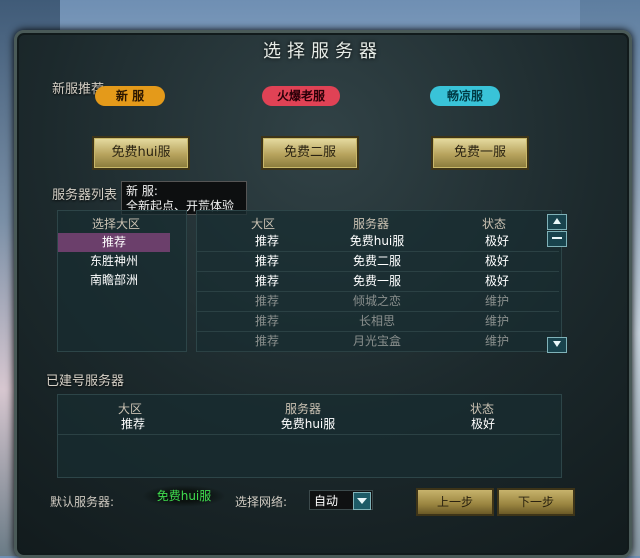  Describe the element at coordinates (184, 496) in the screenshot. I see `default-server-value: 免费hui服` at that location.